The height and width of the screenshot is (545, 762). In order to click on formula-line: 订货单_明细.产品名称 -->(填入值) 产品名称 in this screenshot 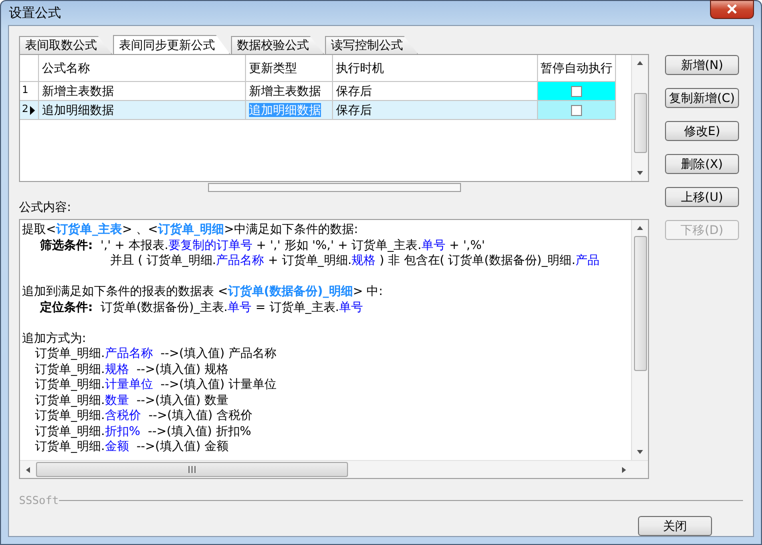, I will do `click(155, 354)`.